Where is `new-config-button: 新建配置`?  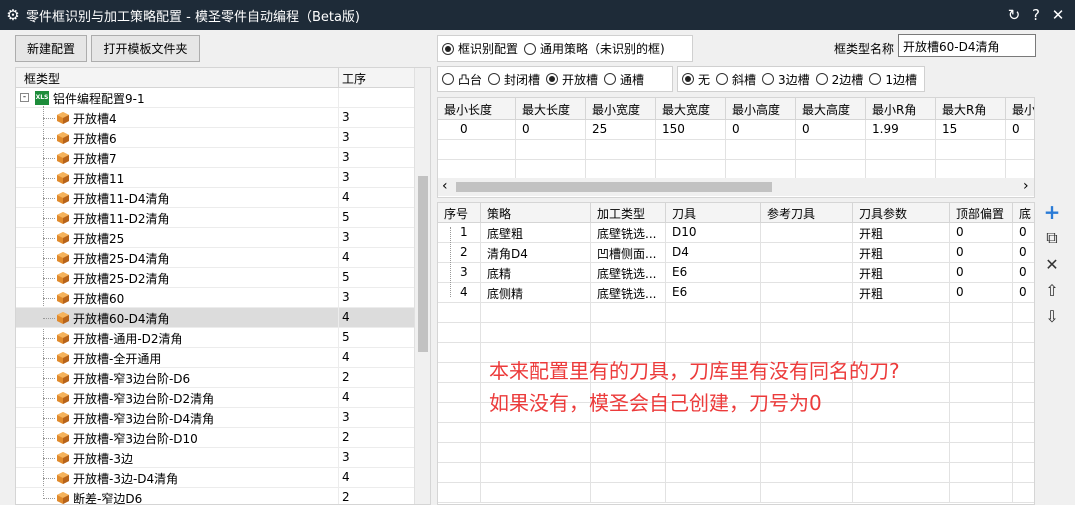
new-config-button: 新建配置 is located at coordinates (51, 48).